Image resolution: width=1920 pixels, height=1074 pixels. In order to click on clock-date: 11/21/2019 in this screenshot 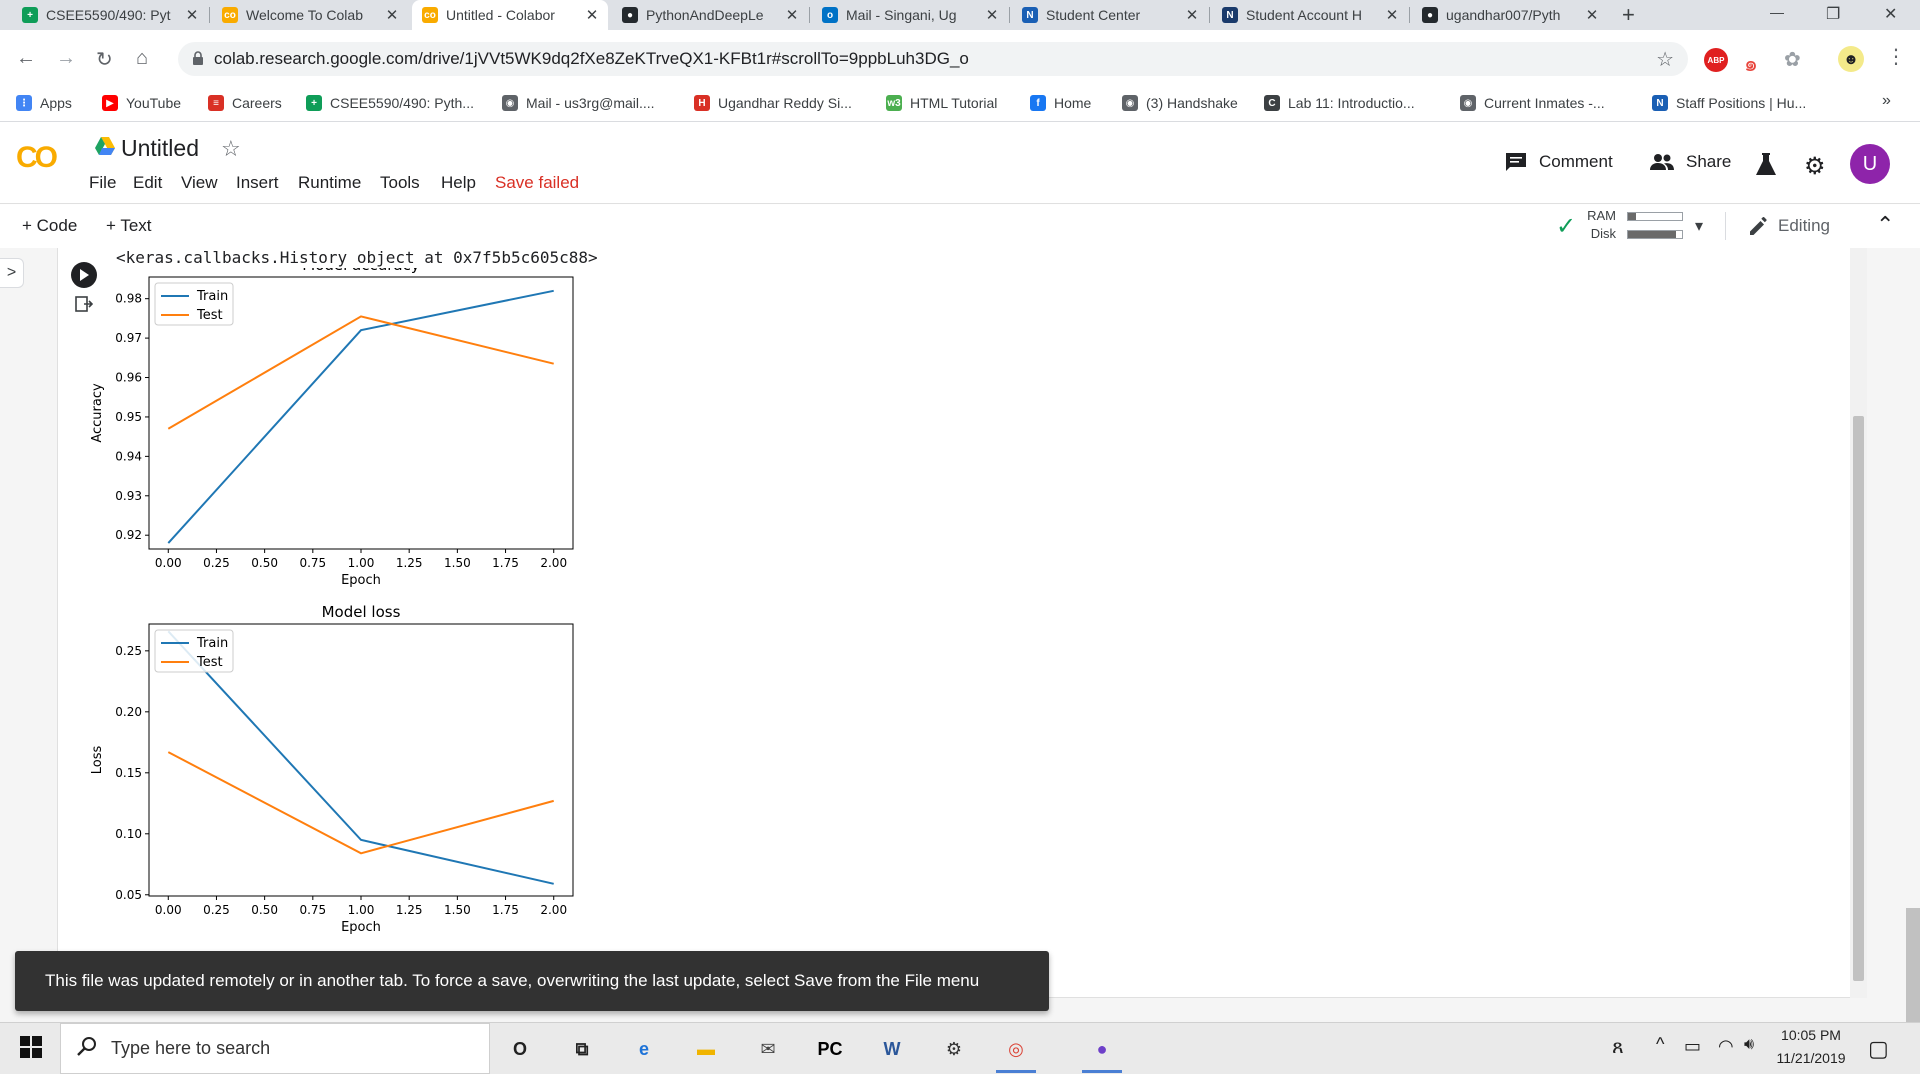, I will do `click(1811, 1058)`.